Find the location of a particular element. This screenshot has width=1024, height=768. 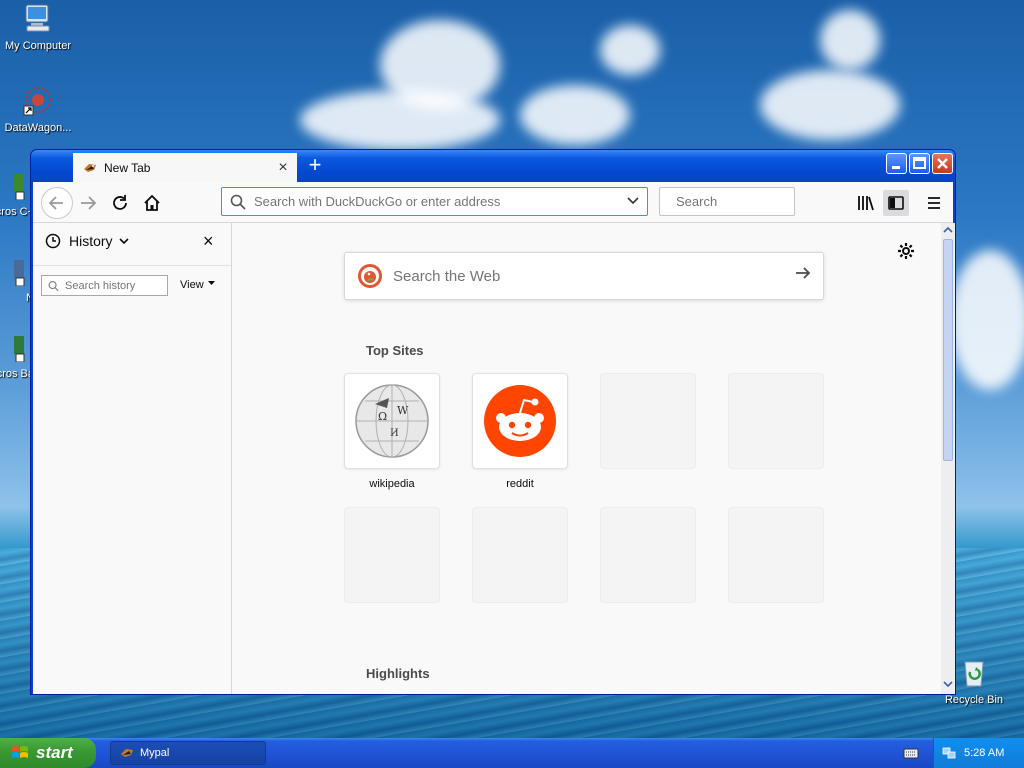

network-icon is located at coordinates (949, 753).